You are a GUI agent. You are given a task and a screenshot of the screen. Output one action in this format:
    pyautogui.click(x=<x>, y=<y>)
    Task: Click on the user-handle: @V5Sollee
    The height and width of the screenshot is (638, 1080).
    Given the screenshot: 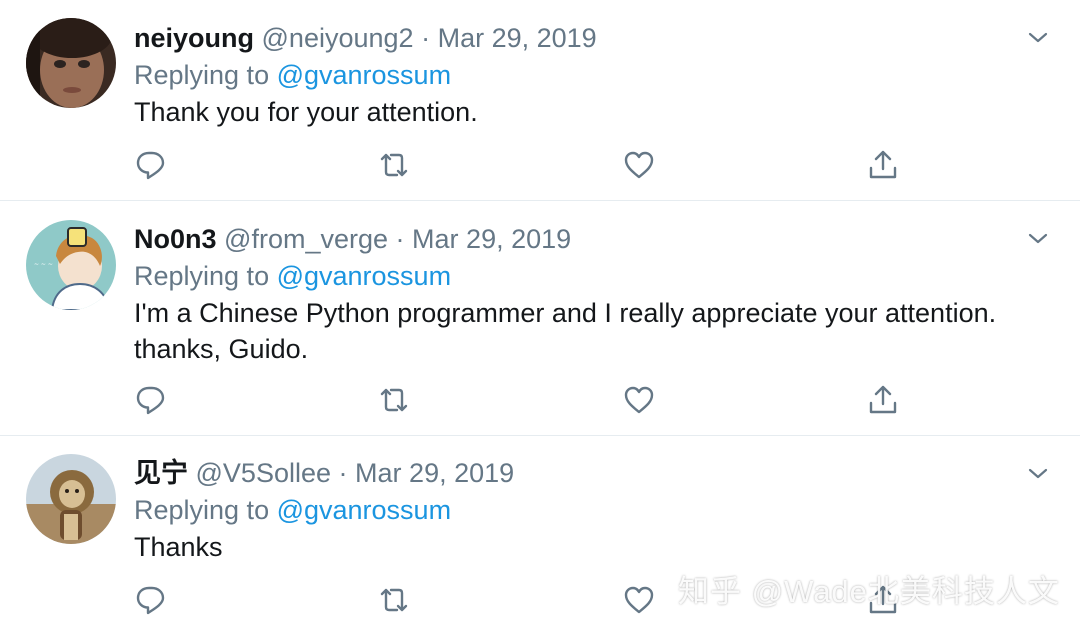 What is the action you would take?
    pyautogui.click(x=264, y=473)
    